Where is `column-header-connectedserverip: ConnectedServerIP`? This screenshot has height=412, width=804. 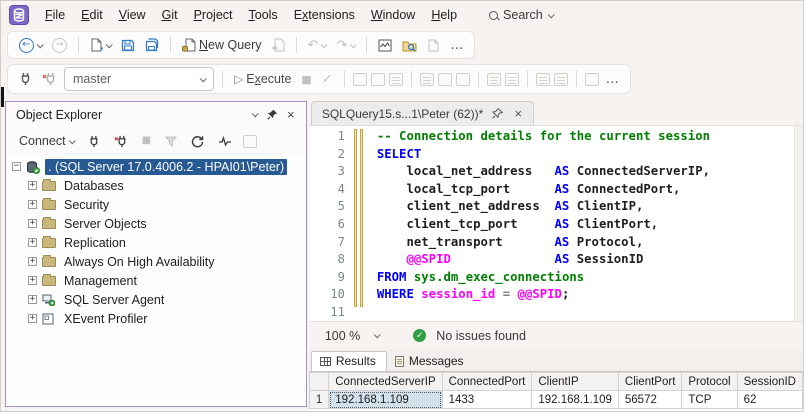 column-header-connectedserverip: ConnectedServerIP is located at coordinates (385, 381).